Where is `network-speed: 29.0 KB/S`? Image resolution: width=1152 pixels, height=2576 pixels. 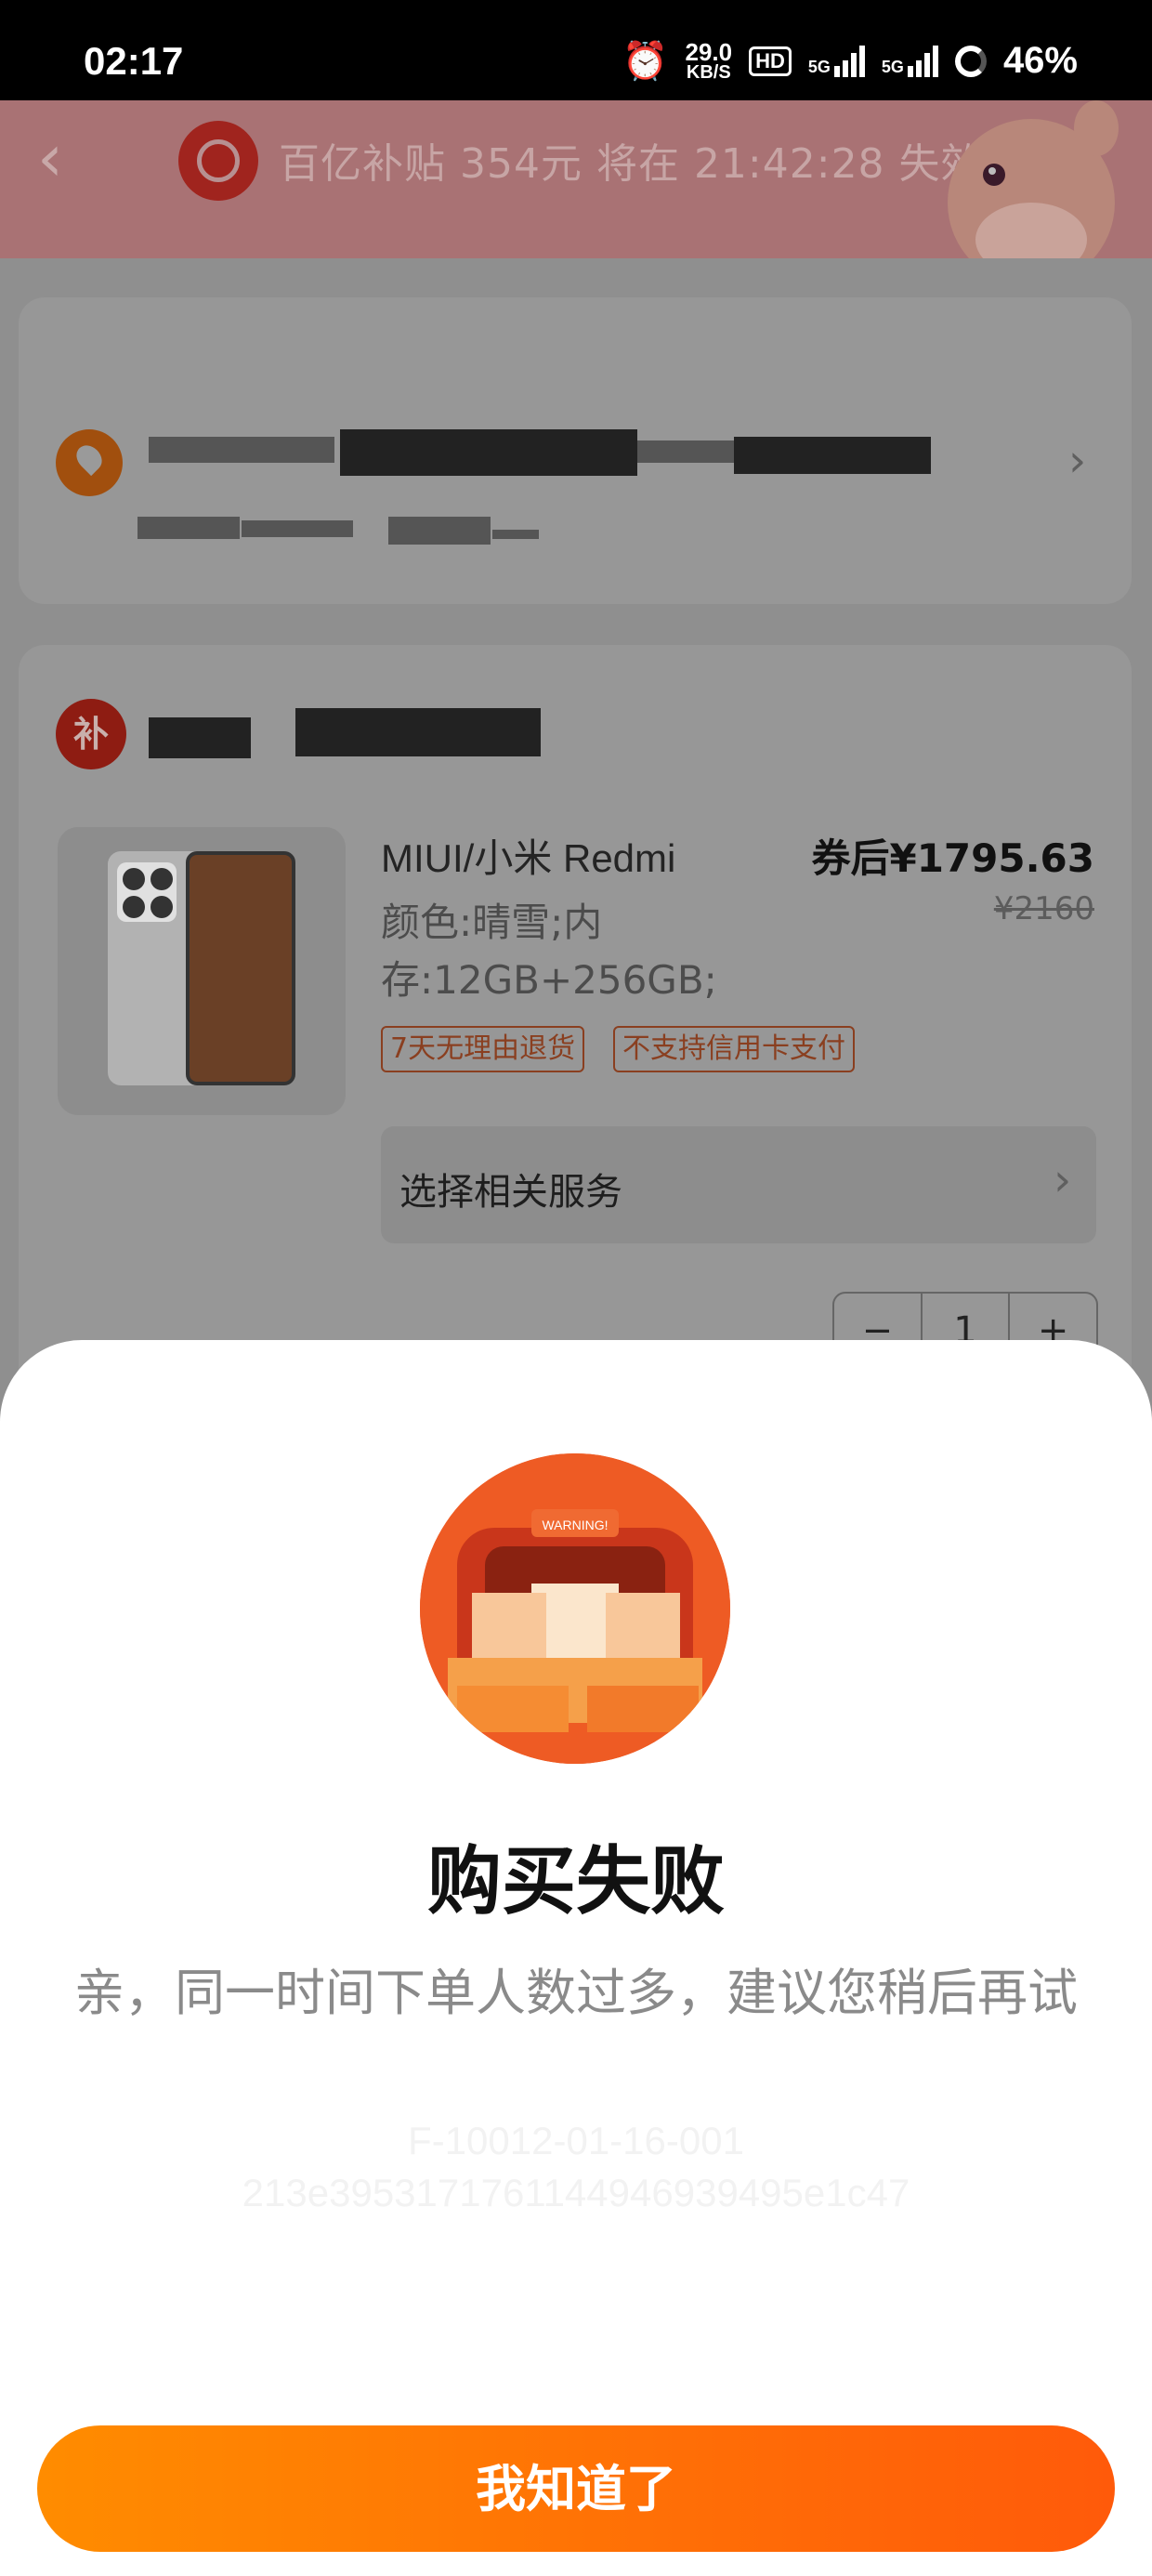
network-speed: 29.0 KB/S is located at coordinates (709, 60).